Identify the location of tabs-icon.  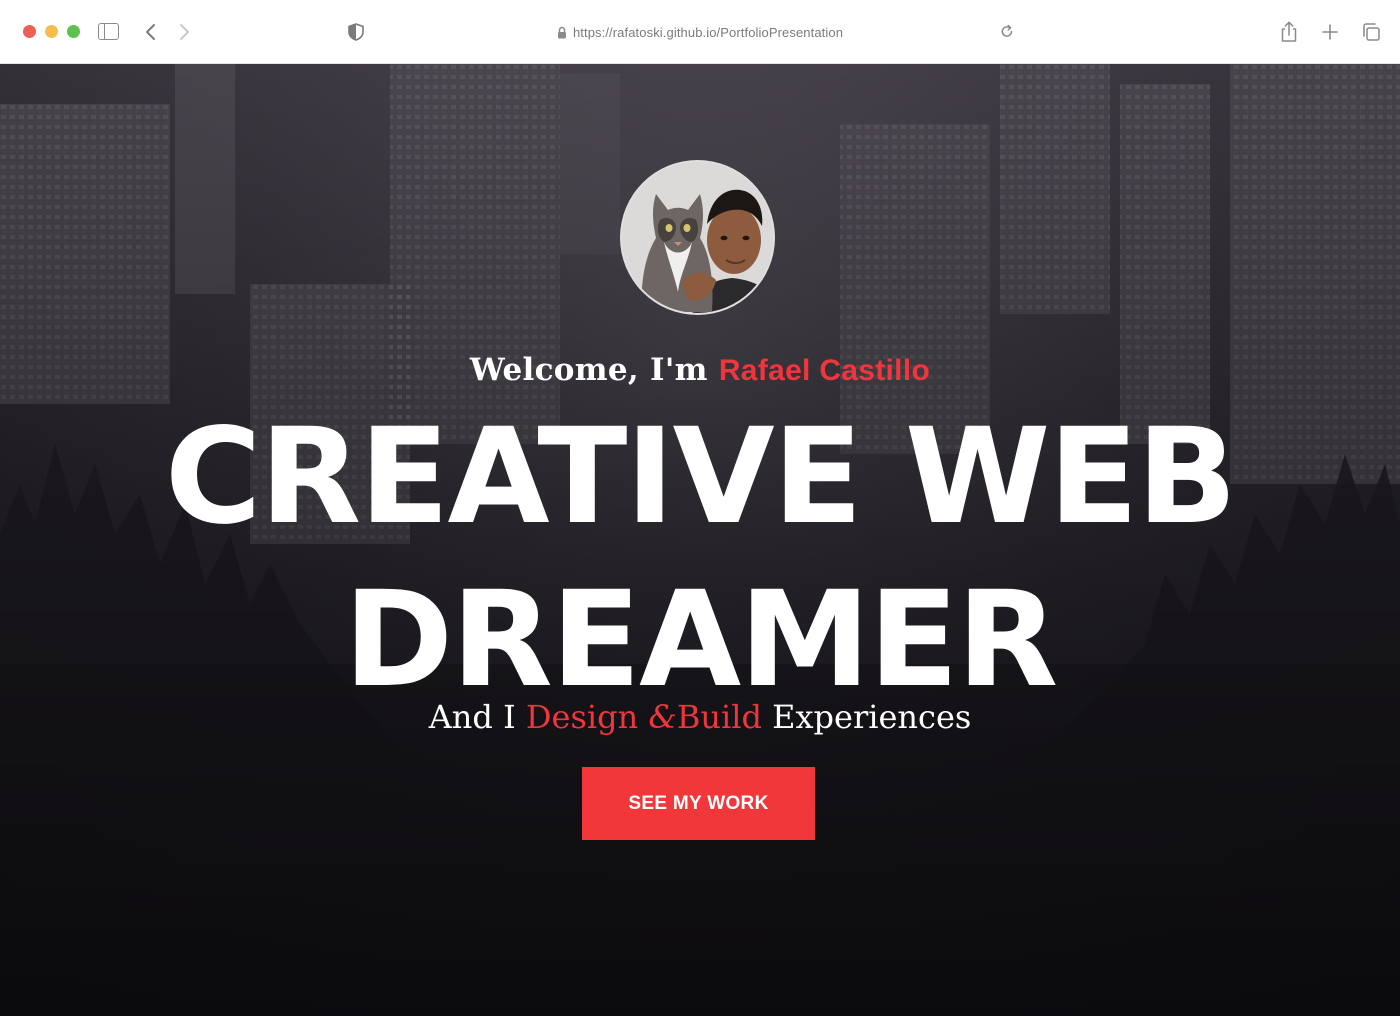
(1371, 32).